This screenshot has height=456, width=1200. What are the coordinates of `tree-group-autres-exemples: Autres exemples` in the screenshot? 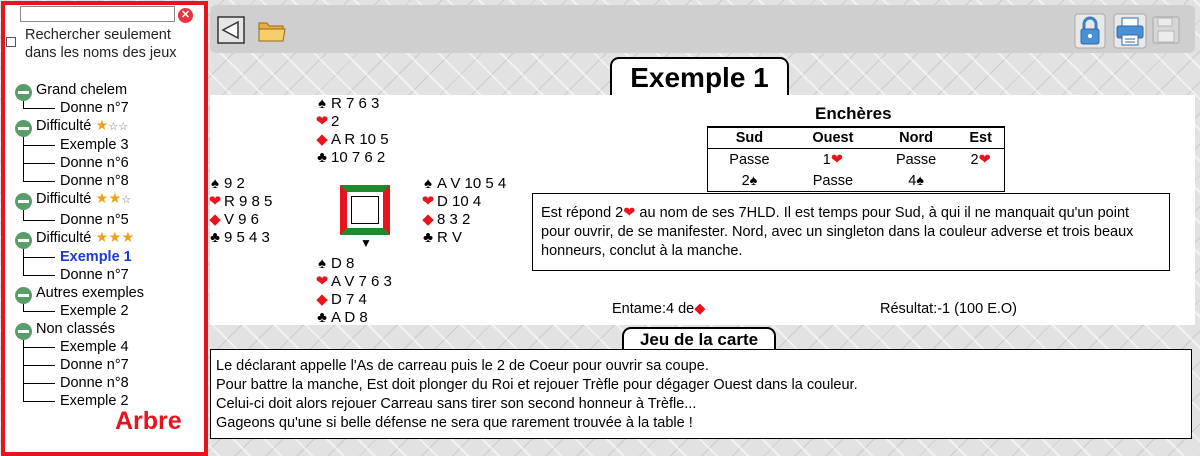 It's located at (90, 293).